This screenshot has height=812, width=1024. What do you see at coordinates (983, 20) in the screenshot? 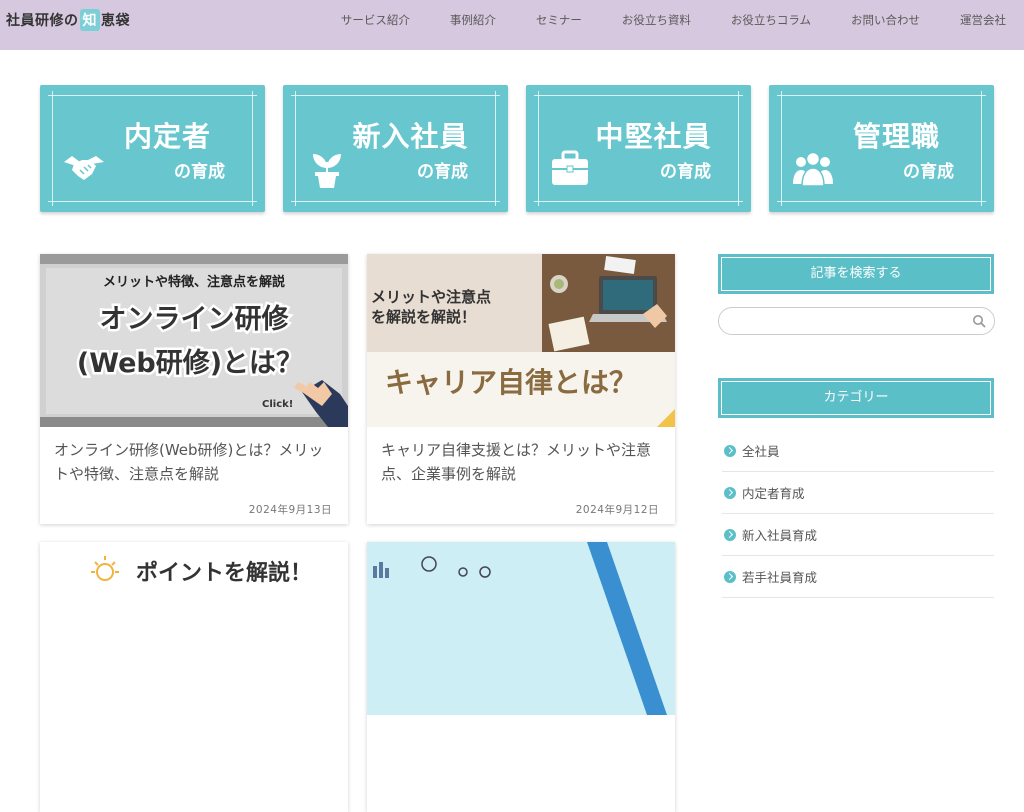
I see `nav-company: 運営会社` at bounding box center [983, 20].